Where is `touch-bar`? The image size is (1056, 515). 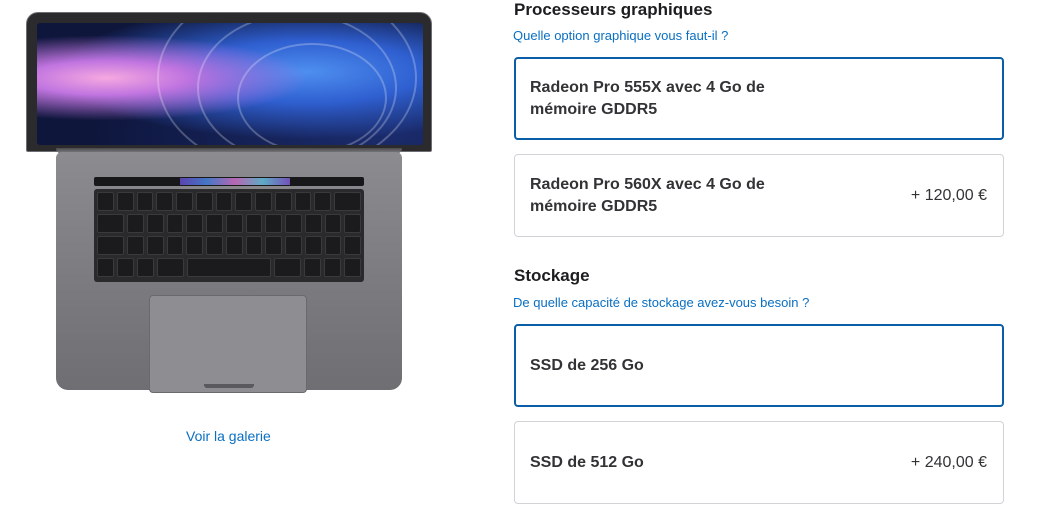
touch-bar is located at coordinates (229, 181).